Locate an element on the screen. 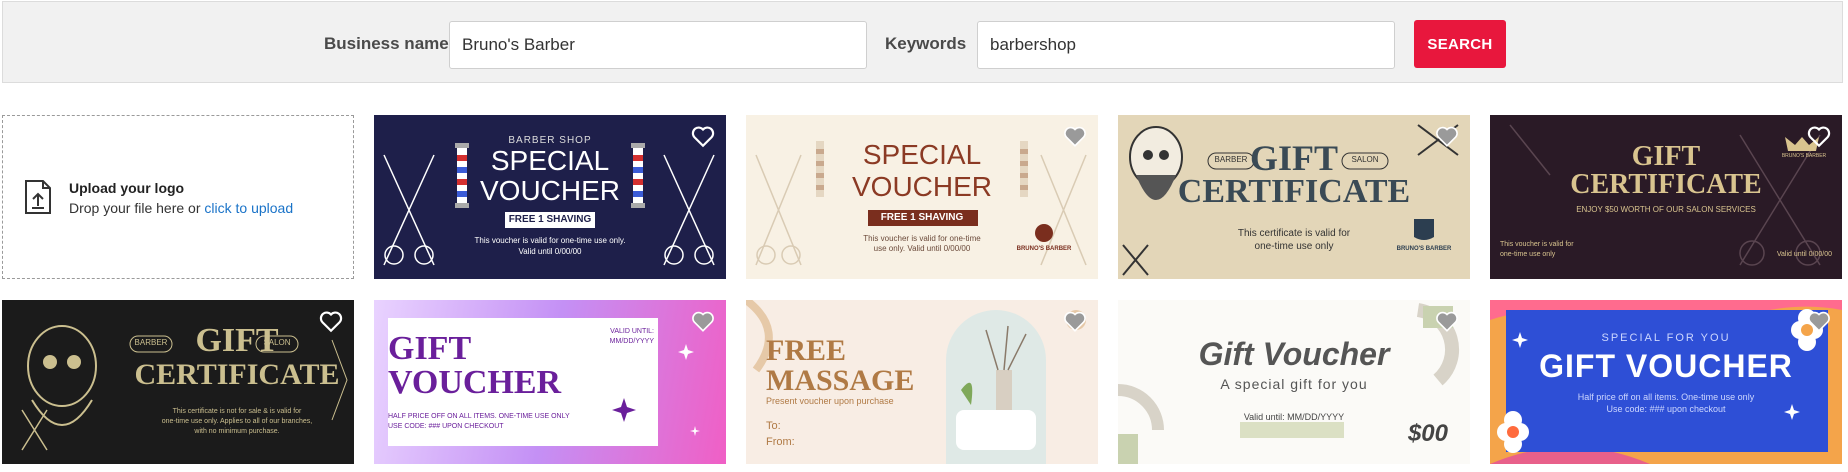 The height and width of the screenshot is (472, 1848). card-footer-1: This certificate is valid for is located at coordinates (1294, 233).